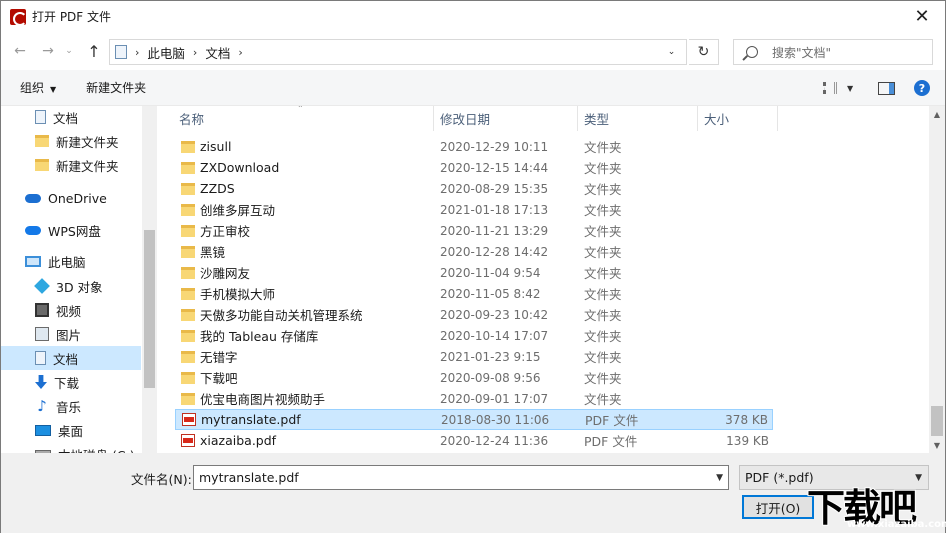 The height and width of the screenshot is (533, 946). What do you see at coordinates (74, 231) in the screenshot?
I see `sidebar-item-label: WPS网盘` at bounding box center [74, 231].